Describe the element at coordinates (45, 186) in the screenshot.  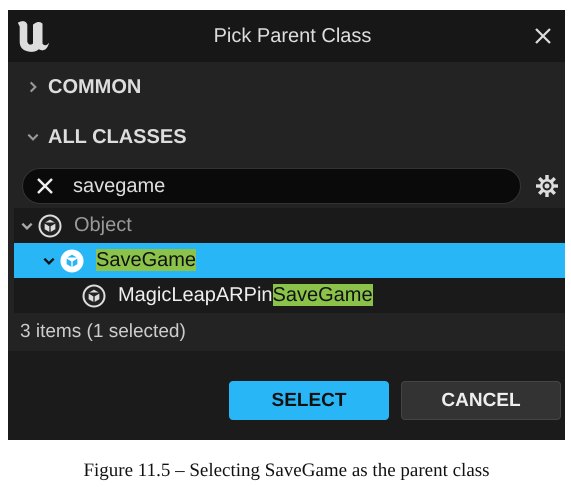
I see `clear-icon` at that location.